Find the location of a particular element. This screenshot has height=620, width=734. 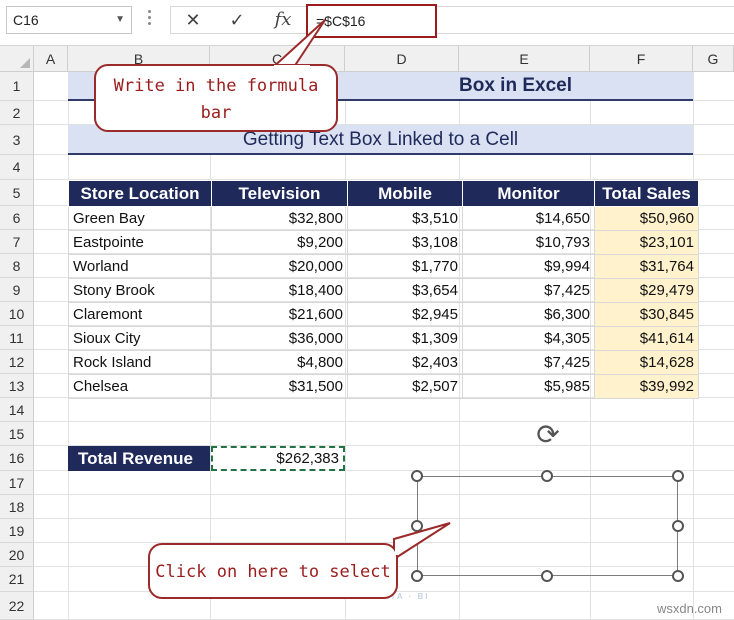

row-header: 2 is located at coordinates (17, 113).